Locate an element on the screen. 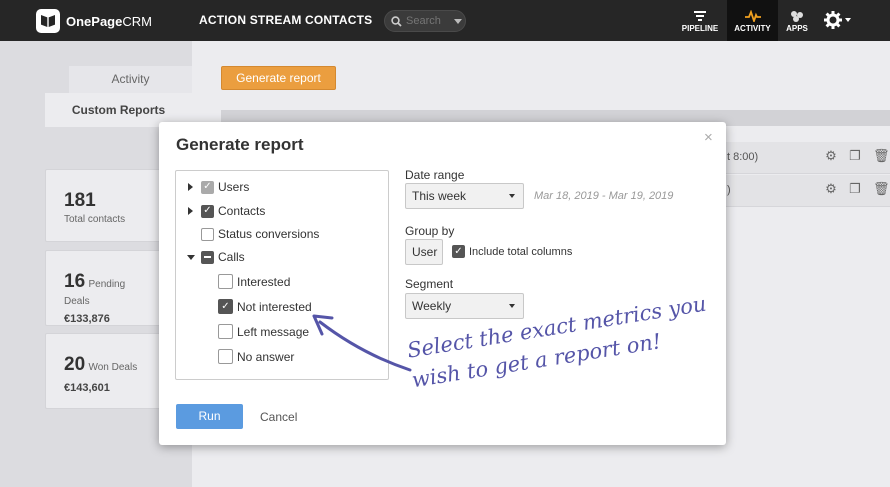  search-dropdown-icon is located at coordinates (458, 21).